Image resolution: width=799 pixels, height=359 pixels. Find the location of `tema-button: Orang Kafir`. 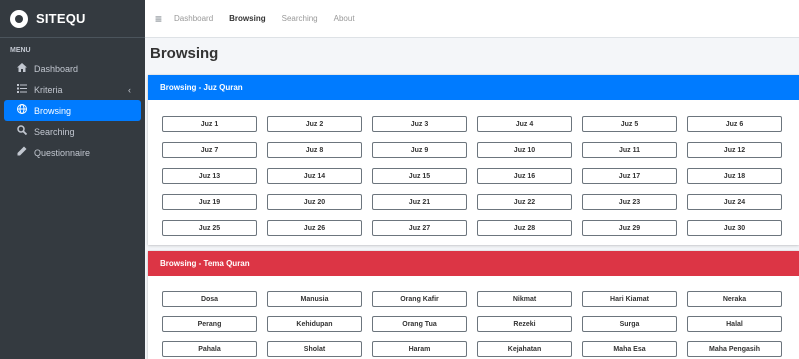

tema-button: Orang Kafir is located at coordinates (419, 299).